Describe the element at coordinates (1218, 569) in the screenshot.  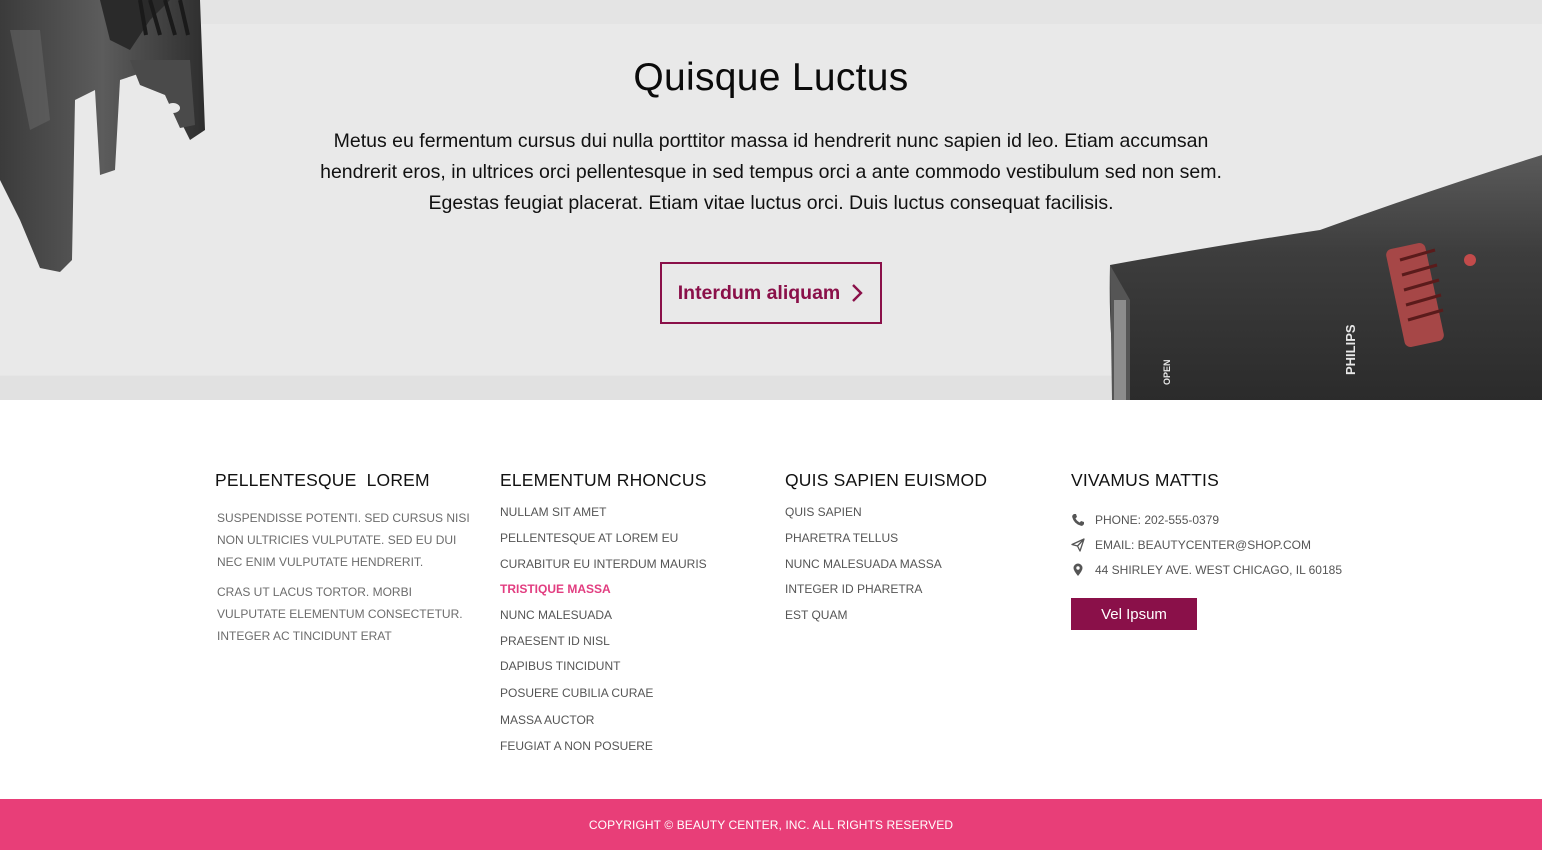
I see `contact-address-text: 44 SHIRLEY AVE. WEST CHICAGO, IL 60185` at that location.